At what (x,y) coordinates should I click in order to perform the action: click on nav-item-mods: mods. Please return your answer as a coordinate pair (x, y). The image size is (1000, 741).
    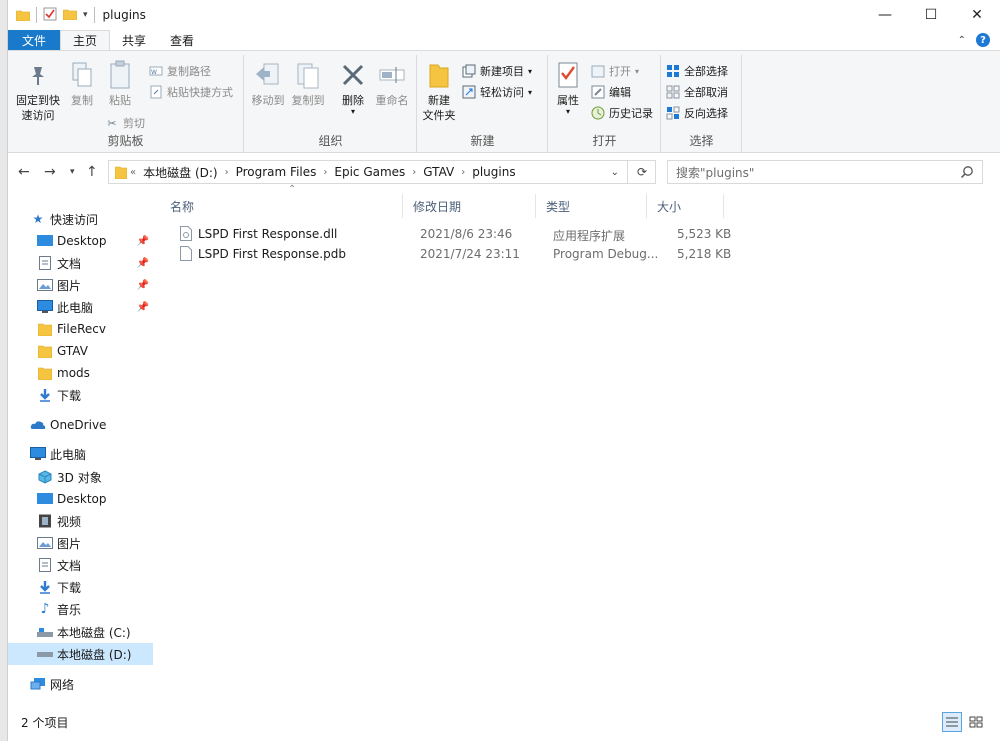
    Looking at the image, I should click on (80, 373).